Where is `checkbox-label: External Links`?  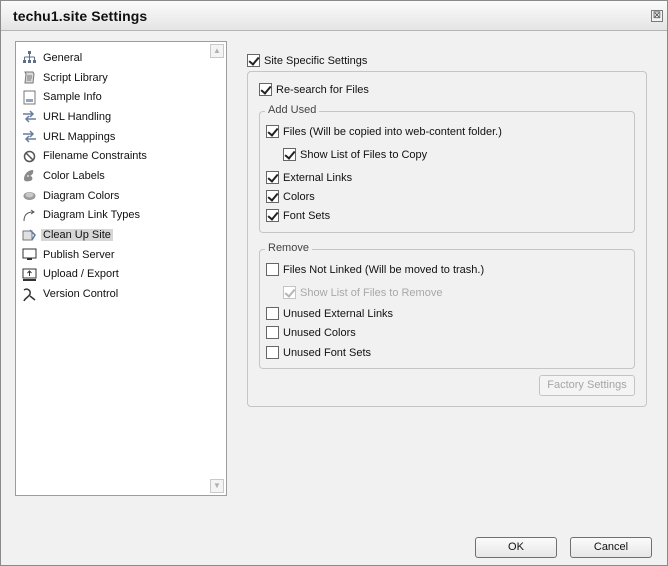
checkbox-label: External Links is located at coordinates (318, 177).